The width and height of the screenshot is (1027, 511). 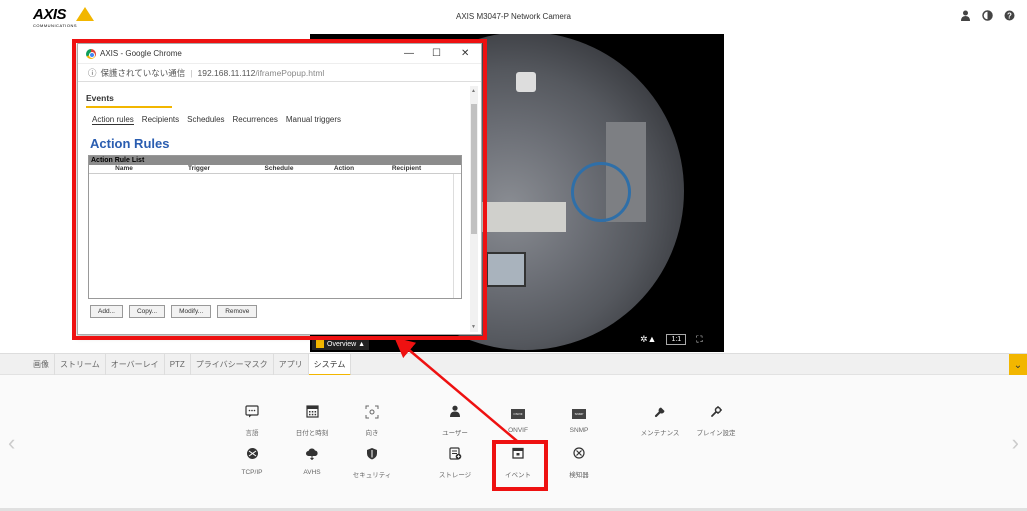 I want to click on red-arrow, so click(x=456, y=389).